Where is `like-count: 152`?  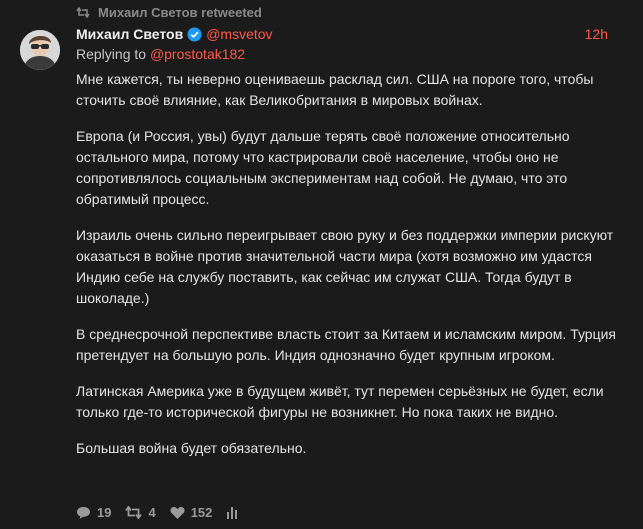
like-count: 152 is located at coordinates (201, 512).